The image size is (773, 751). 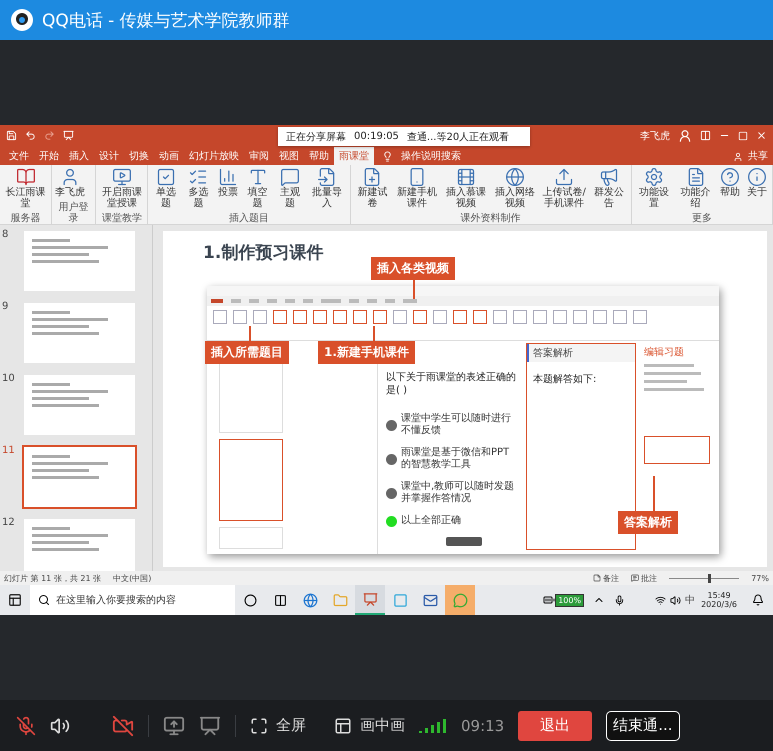 I want to click on presentation-icon, so click(x=210, y=725).